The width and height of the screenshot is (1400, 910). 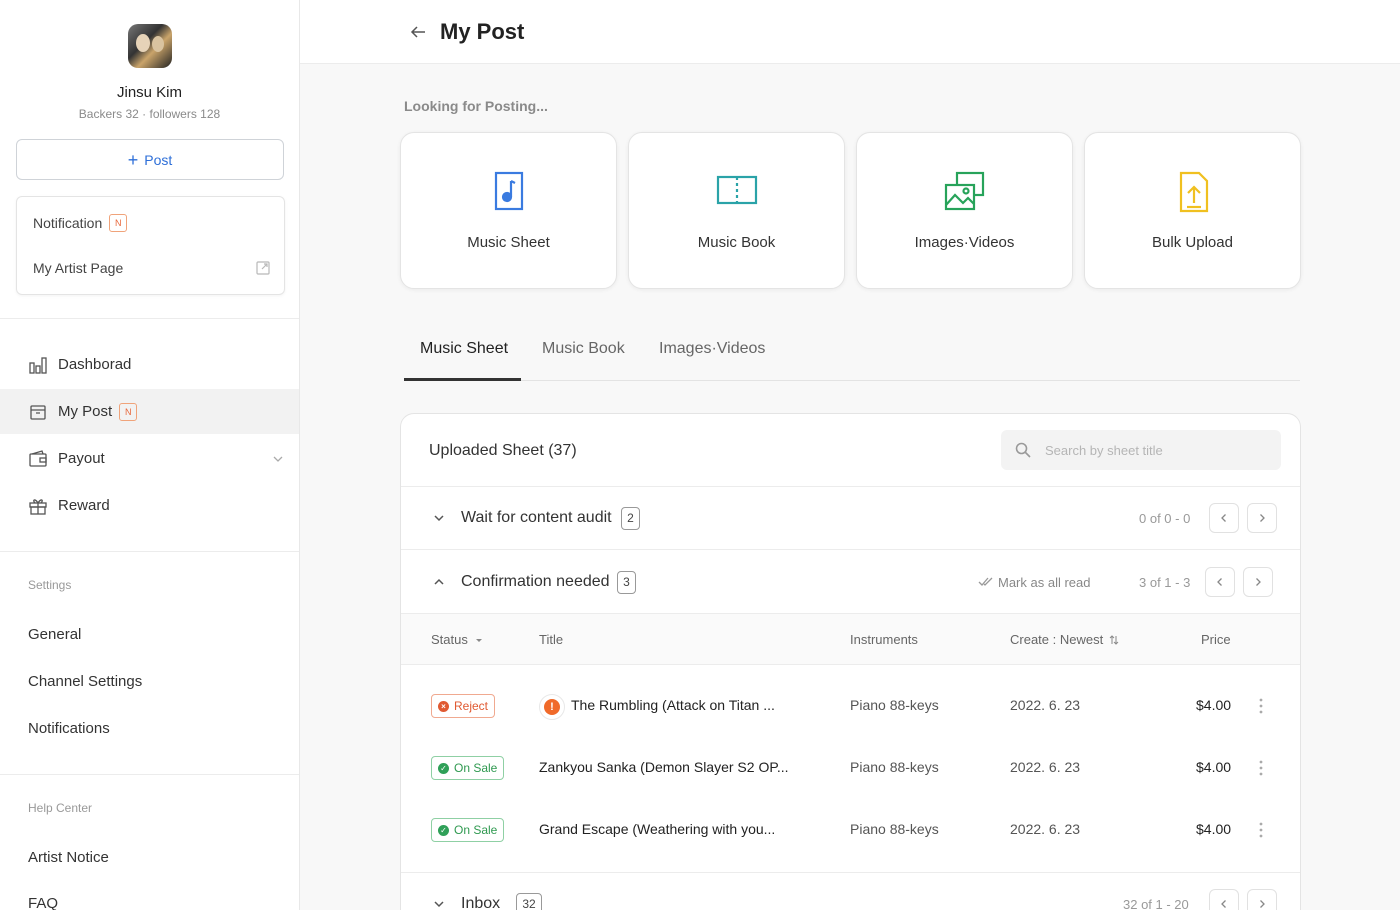 What do you see at coordinates (1192, 210) in the screenshot?
I see `post-bulk-upload-card: Bulk Upload` at bounding box center [1192, 210].